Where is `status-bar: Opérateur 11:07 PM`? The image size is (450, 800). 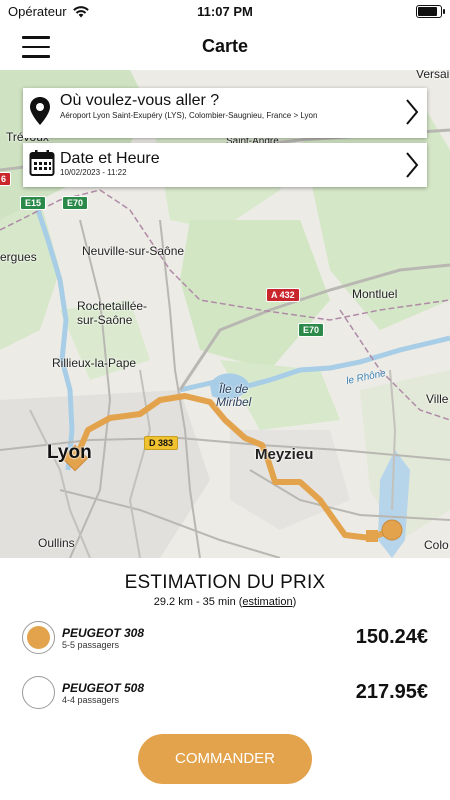
status-bar: Opérateur 11:07 PM is located at coordinates (225, 12).